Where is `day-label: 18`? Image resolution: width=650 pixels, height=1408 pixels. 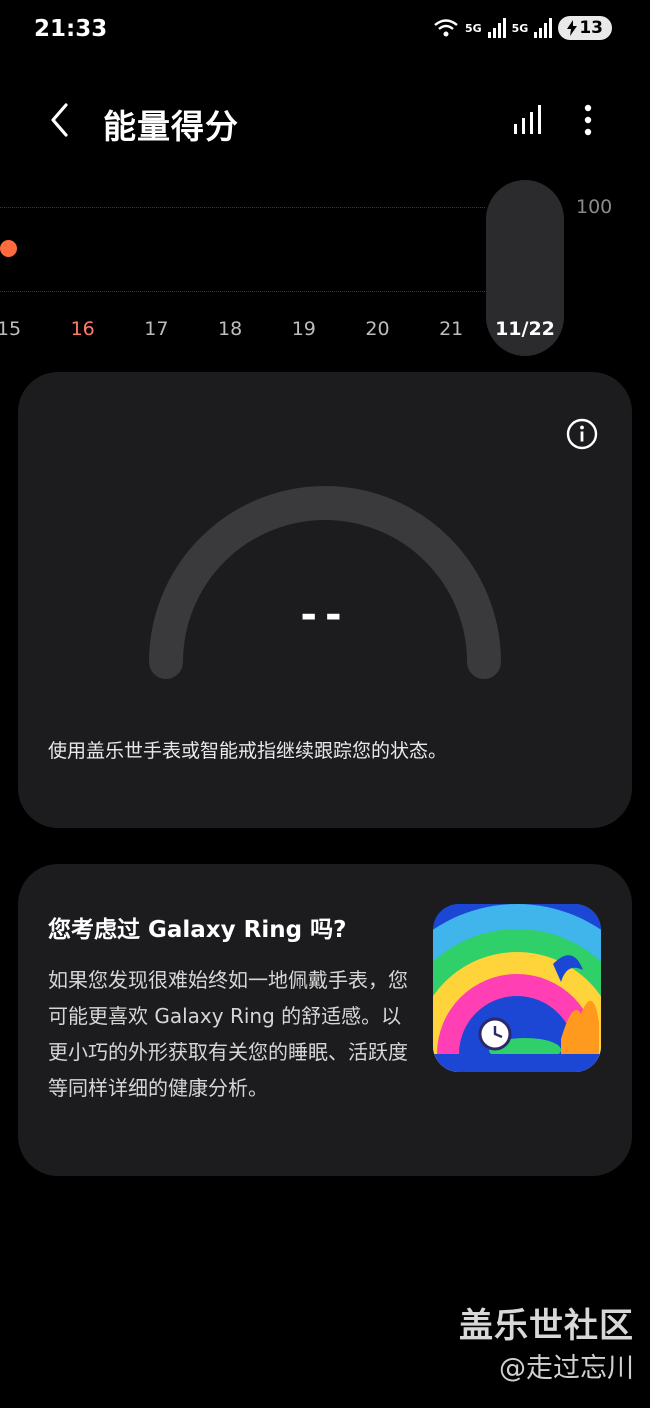
day-label: 18 is located at coordinates (230, 329).